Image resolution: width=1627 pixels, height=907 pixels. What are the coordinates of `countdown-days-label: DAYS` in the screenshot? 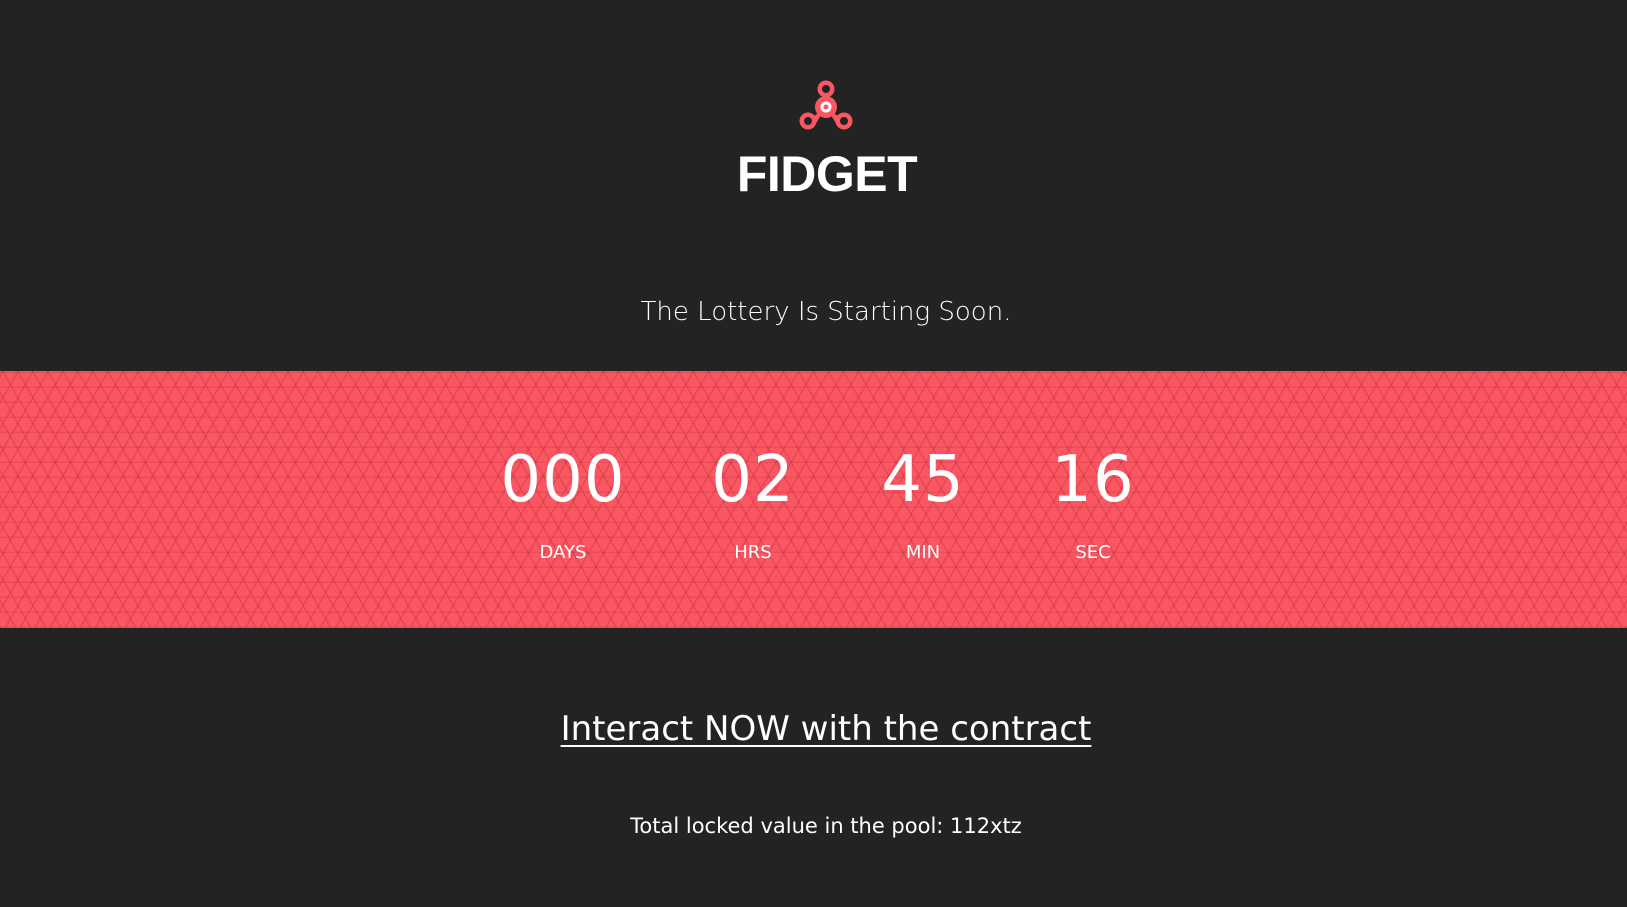 It's located at (563, 552).